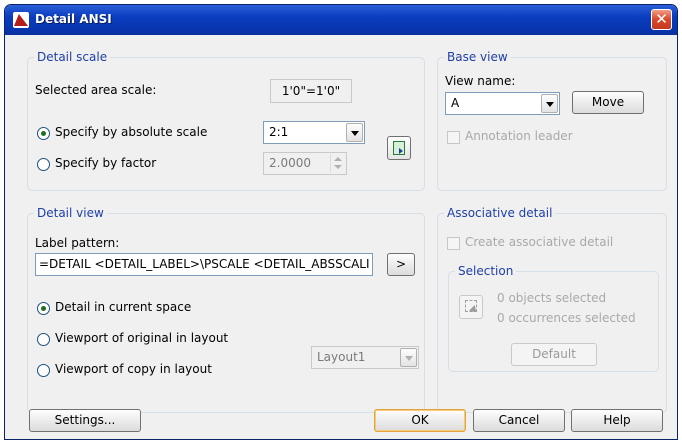  I want to click on current-space-radio, so click(43, 308).